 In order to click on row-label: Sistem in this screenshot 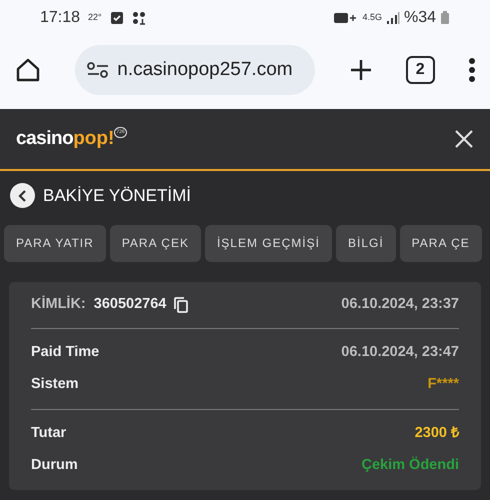, I will do `click(55, 384)`.